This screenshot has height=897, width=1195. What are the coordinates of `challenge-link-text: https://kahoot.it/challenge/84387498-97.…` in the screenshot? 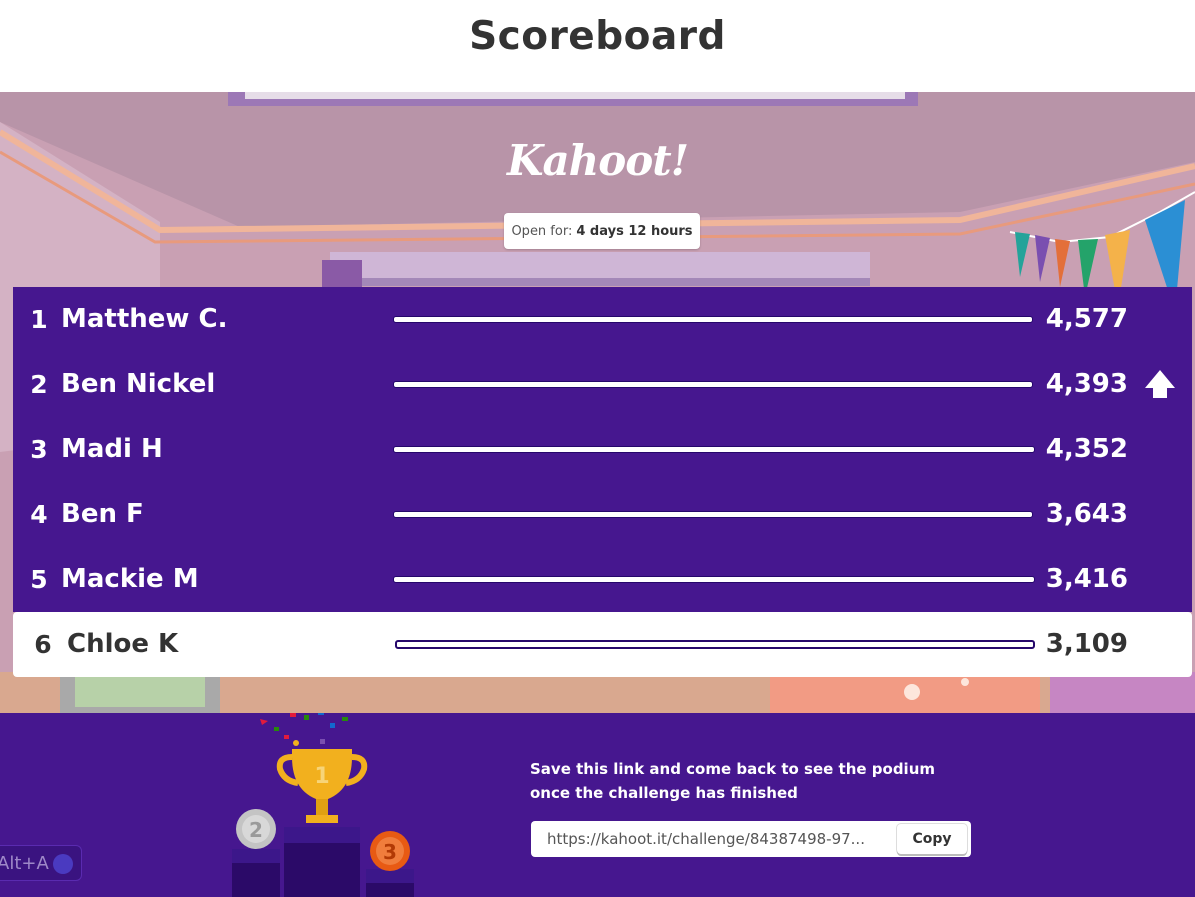 It's located at (717, 839).